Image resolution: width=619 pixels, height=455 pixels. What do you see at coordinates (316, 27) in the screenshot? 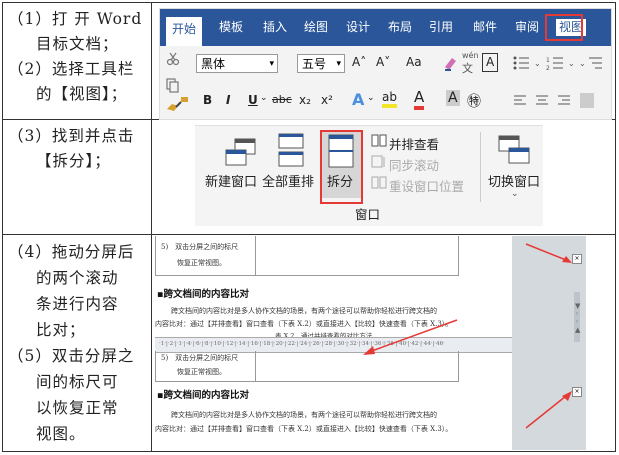
I see `tab-draw: 绘图` at bounding box center [316, 27].